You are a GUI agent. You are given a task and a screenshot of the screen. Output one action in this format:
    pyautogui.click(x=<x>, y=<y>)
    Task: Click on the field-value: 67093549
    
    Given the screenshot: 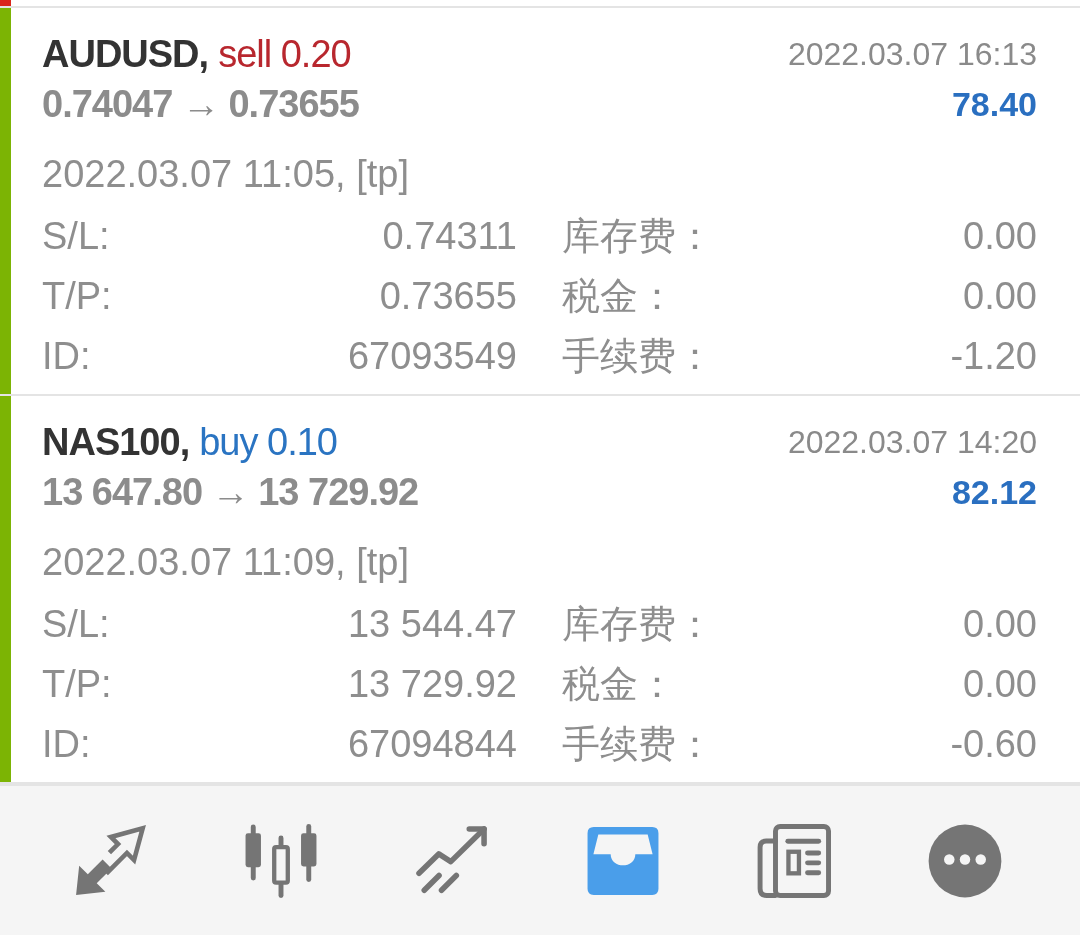 What is the action you would take?
    pyautogui.click(x=432, y=356)
    